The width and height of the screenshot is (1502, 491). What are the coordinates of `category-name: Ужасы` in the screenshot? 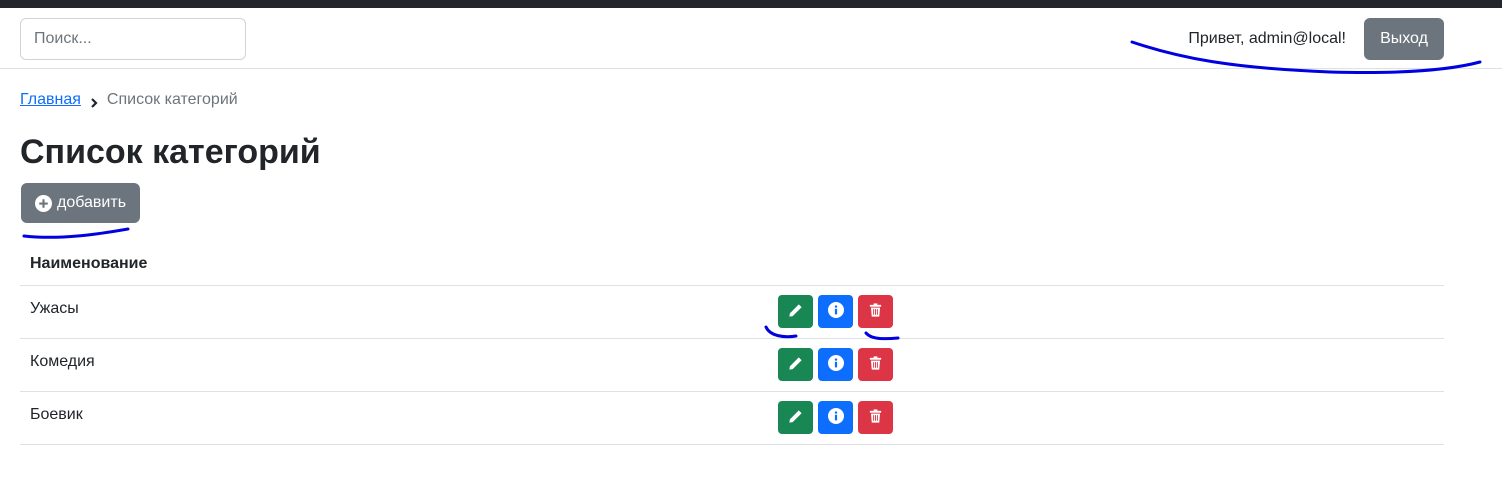 It's located at (54, 308).